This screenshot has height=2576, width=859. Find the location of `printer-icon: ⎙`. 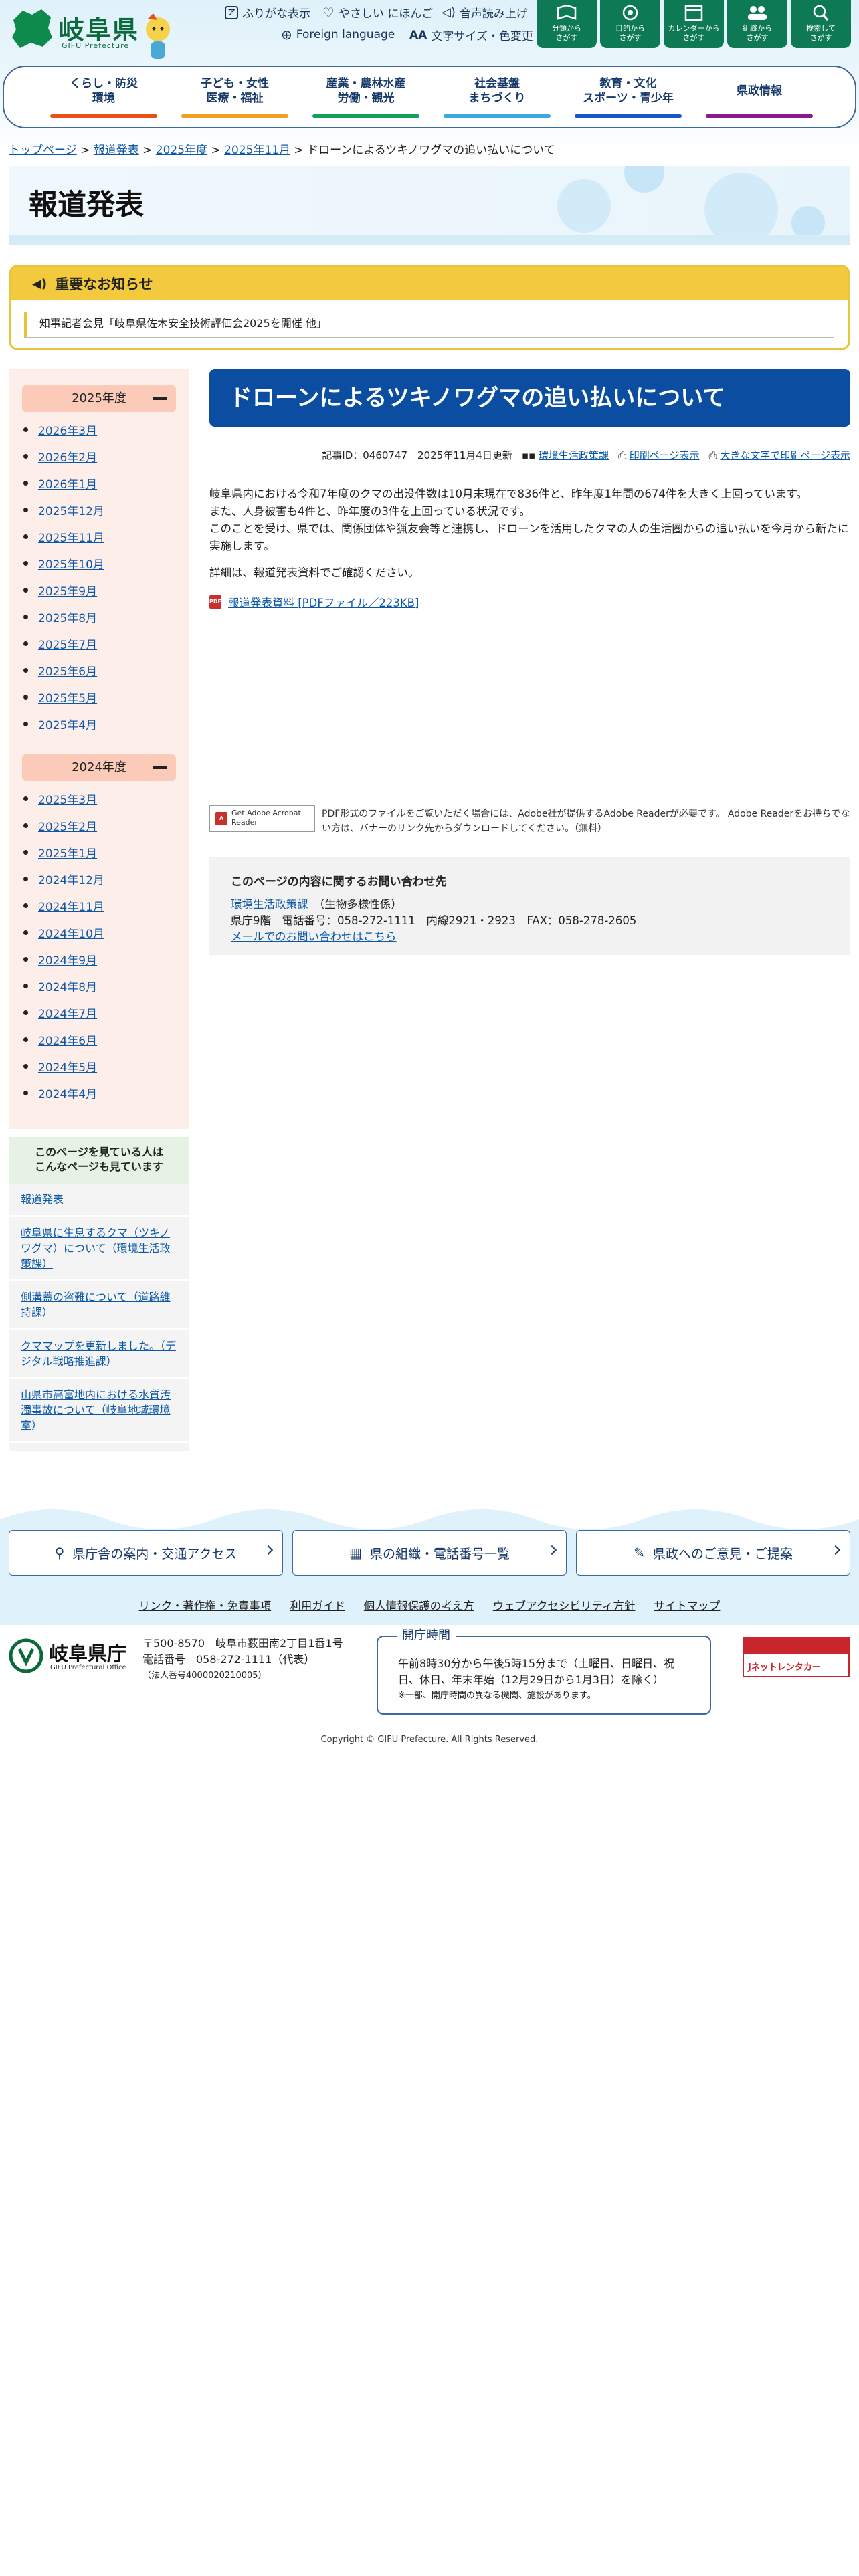

printer-icon: ⎙ is located at coordinates (622, 455).